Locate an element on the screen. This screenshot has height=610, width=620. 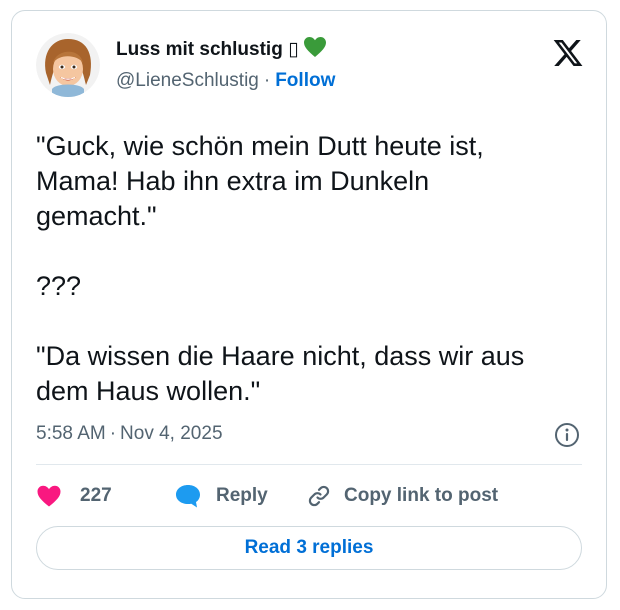
tweet-time: 5:58 AM is located at coordinates (71, 433).